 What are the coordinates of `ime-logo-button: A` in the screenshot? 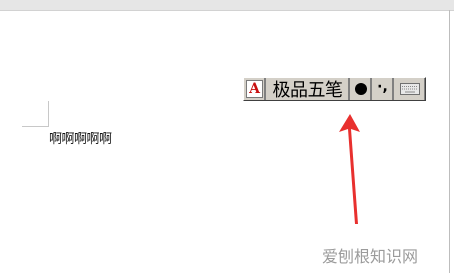 It's located at (255, 89).